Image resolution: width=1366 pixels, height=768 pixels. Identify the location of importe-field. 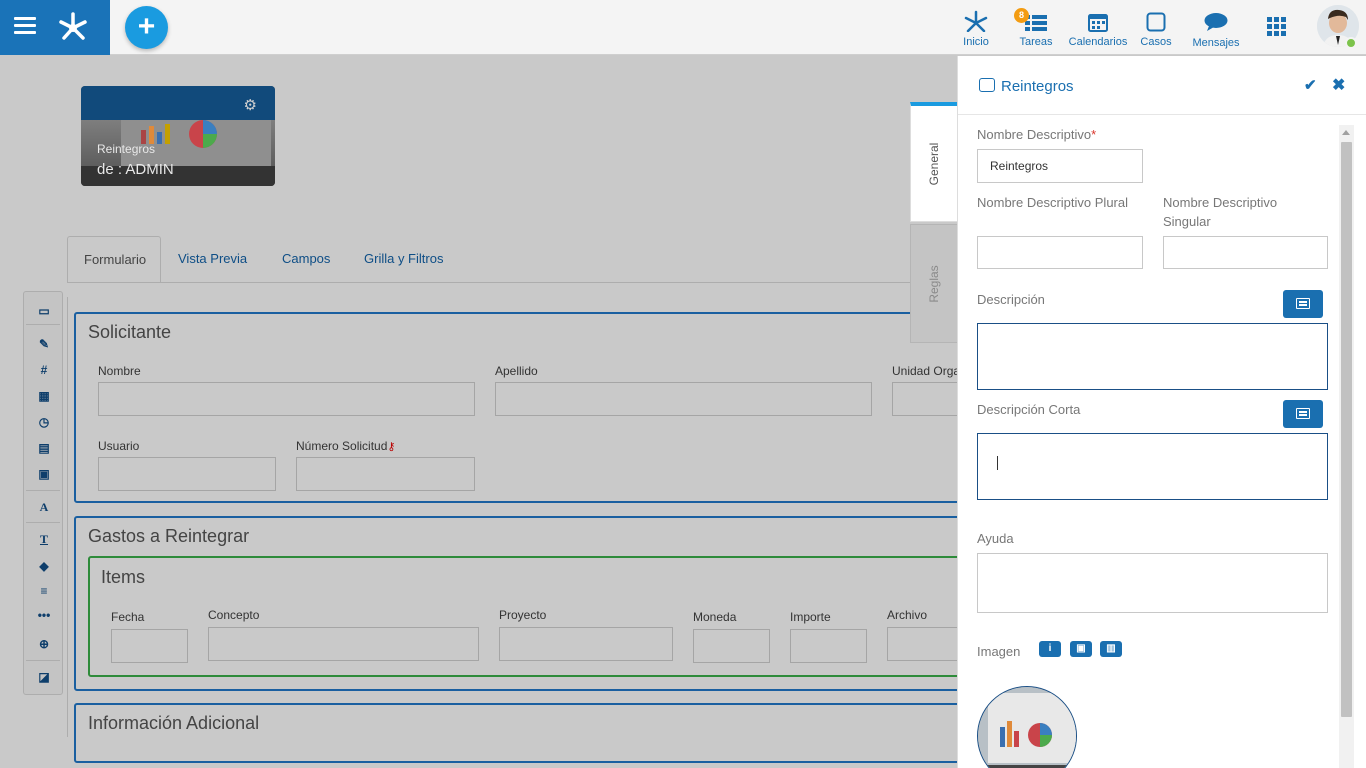
(828, 646).